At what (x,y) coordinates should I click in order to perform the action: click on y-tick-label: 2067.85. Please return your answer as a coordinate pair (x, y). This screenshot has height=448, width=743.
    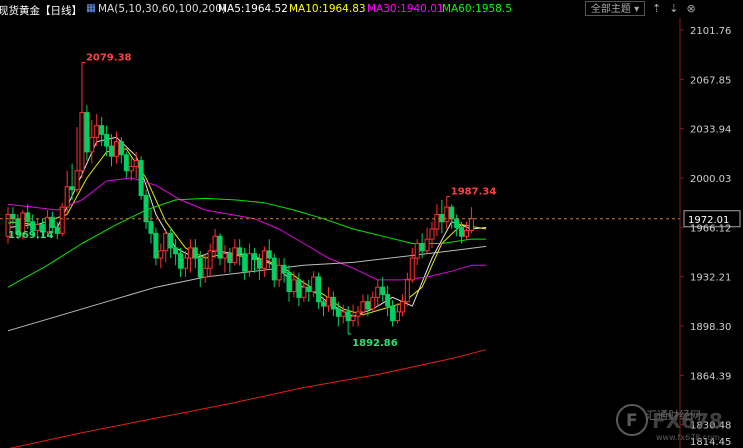
    Looking at the image, I should click on (710, 80).